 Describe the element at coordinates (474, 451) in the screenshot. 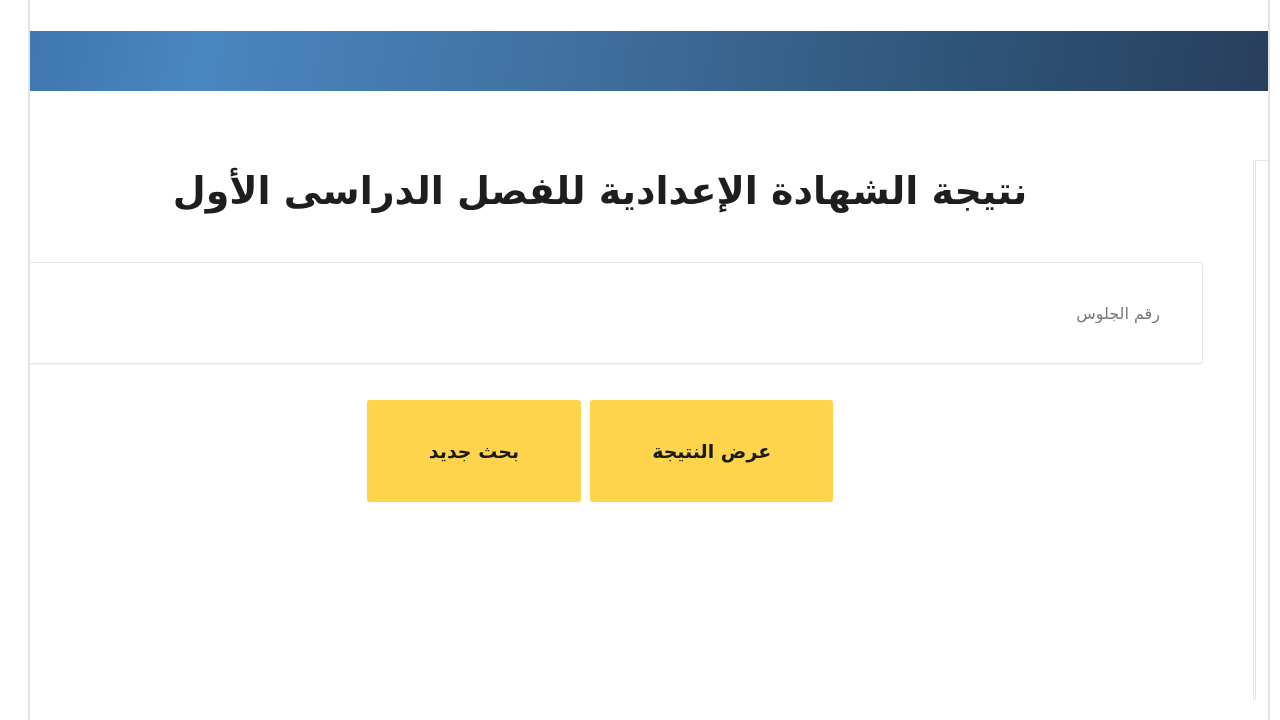

I see `action-button: بحث جديد` at that location.